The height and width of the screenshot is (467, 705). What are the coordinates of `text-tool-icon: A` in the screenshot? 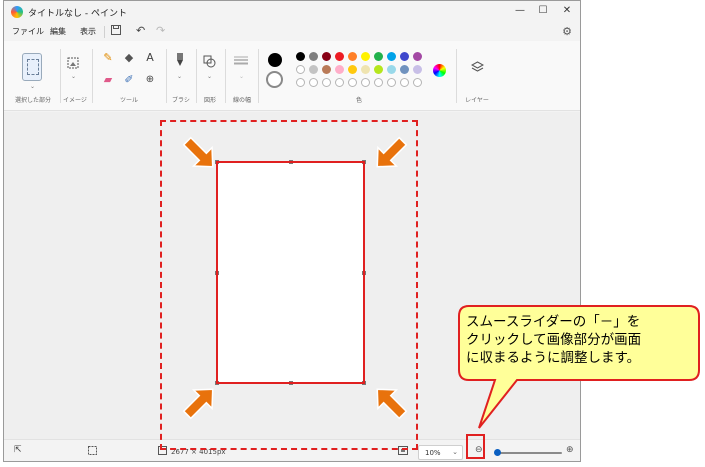 It's located at (150, 58).